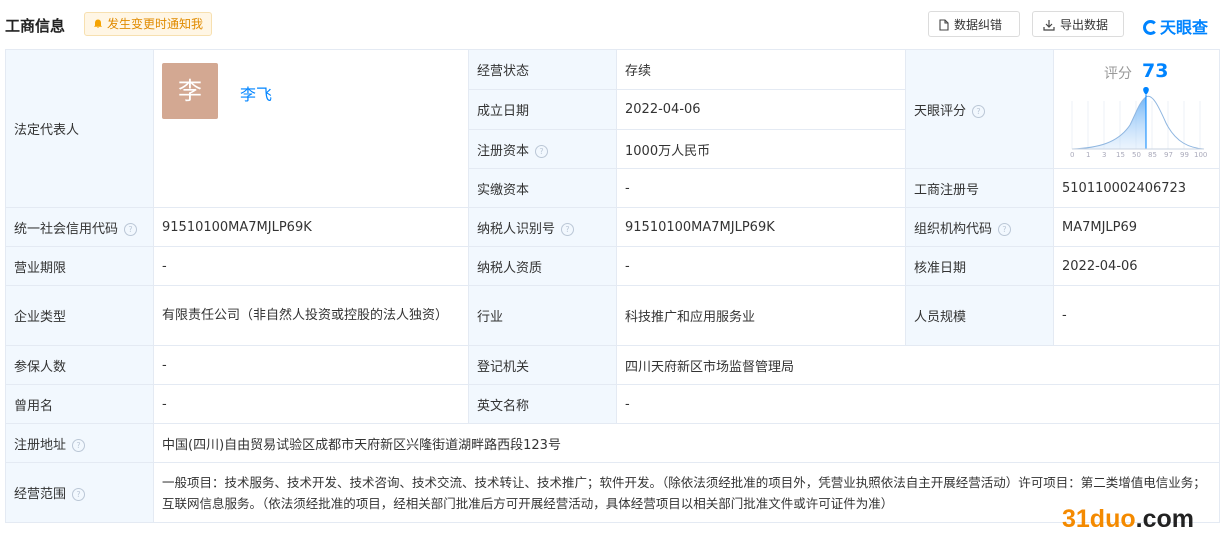 Image resolution: width=1225 pixels, height=543 pixels. Describe the element at coordinates (1088, 154) in the screenshot. I see `axis-tick: 1` at that location.